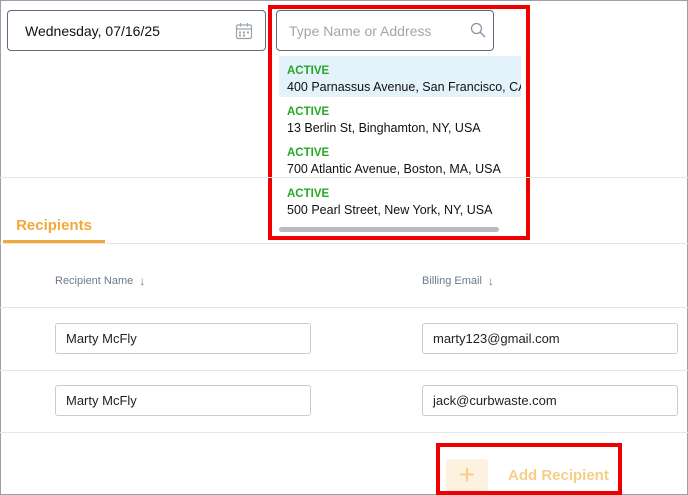  I want to click on date-value: Wednesday, 07/16/25, so click(92, 30).